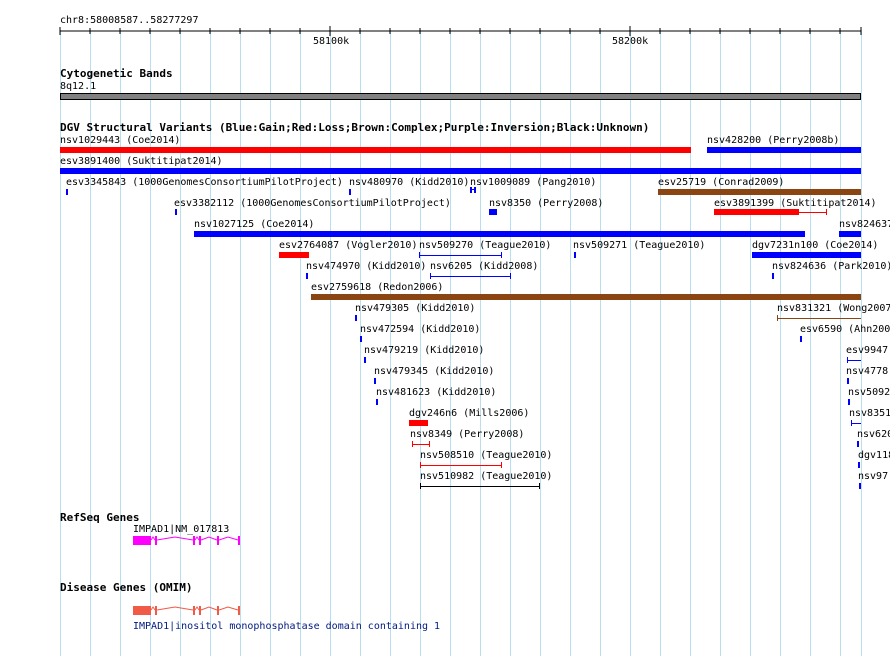 The width and height of the screenshot is (890, 656). Describe the element at coordinates (116, 73) in the screenshot. I see `cytoband-track-title: Cytogenetic Bands` at that location.